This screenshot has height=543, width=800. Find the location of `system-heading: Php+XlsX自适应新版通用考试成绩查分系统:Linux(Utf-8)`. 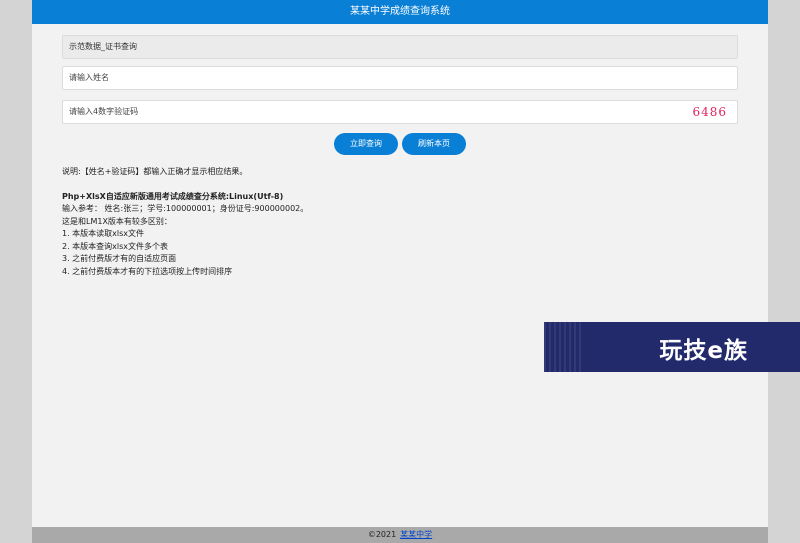

system-heading: Php+XlsX自适应新版通用考试成绩查分系统:Linux(Utf-8) is located at coordinates (173, 196).